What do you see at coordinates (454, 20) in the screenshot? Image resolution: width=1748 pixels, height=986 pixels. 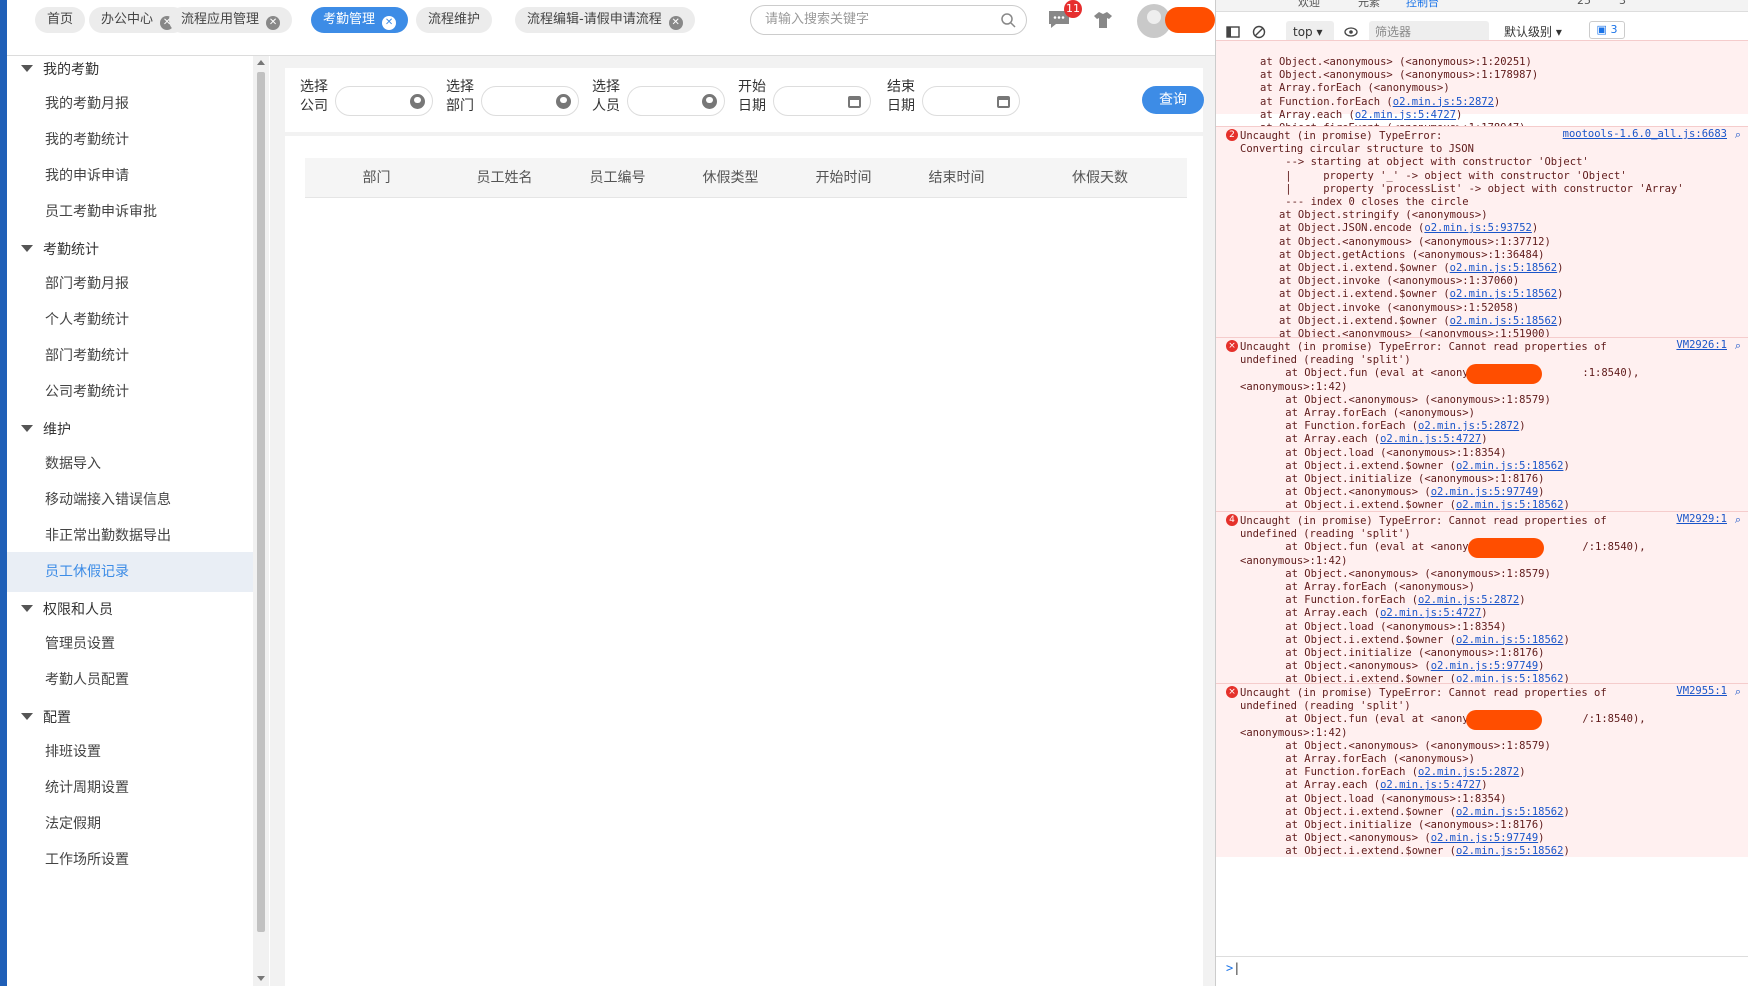 I see `tab-process-maintenance: 流程维护` at bounding box center [454, 20].